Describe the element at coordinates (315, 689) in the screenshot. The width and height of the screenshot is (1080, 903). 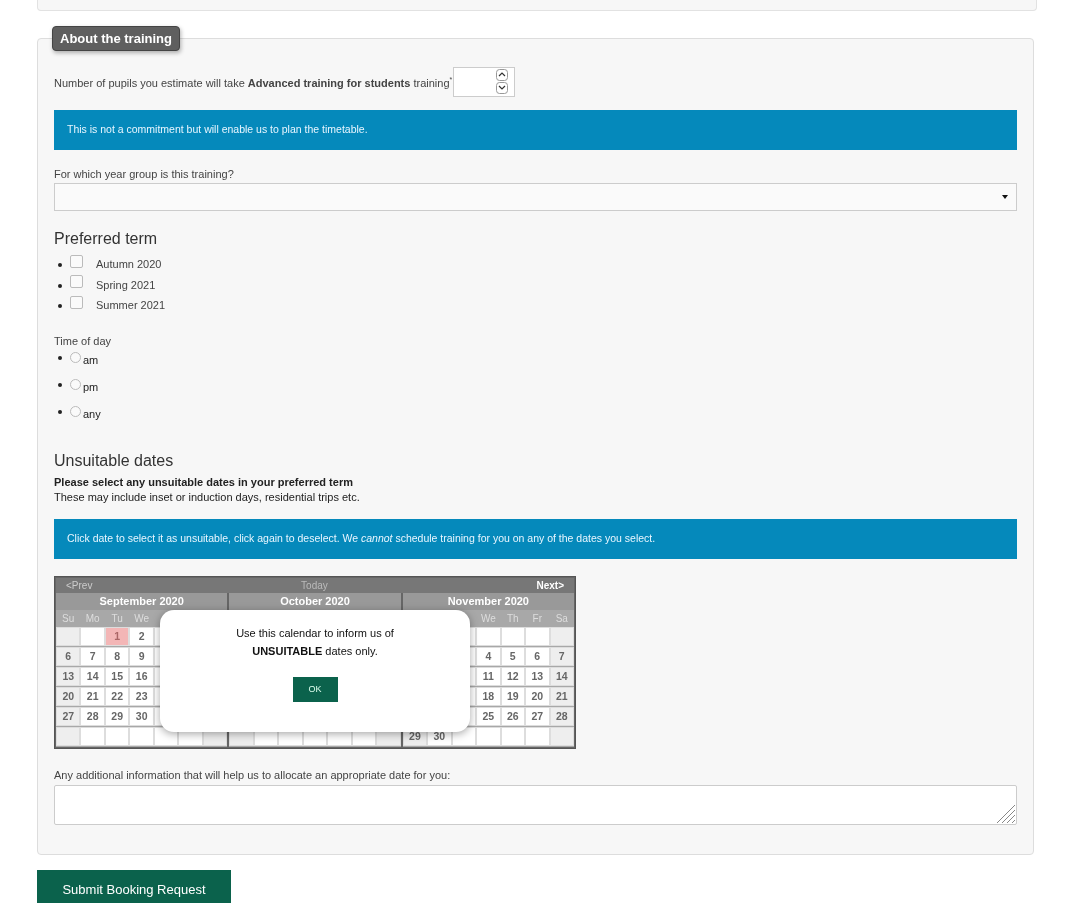
I see `ok-button: OK` at that location.